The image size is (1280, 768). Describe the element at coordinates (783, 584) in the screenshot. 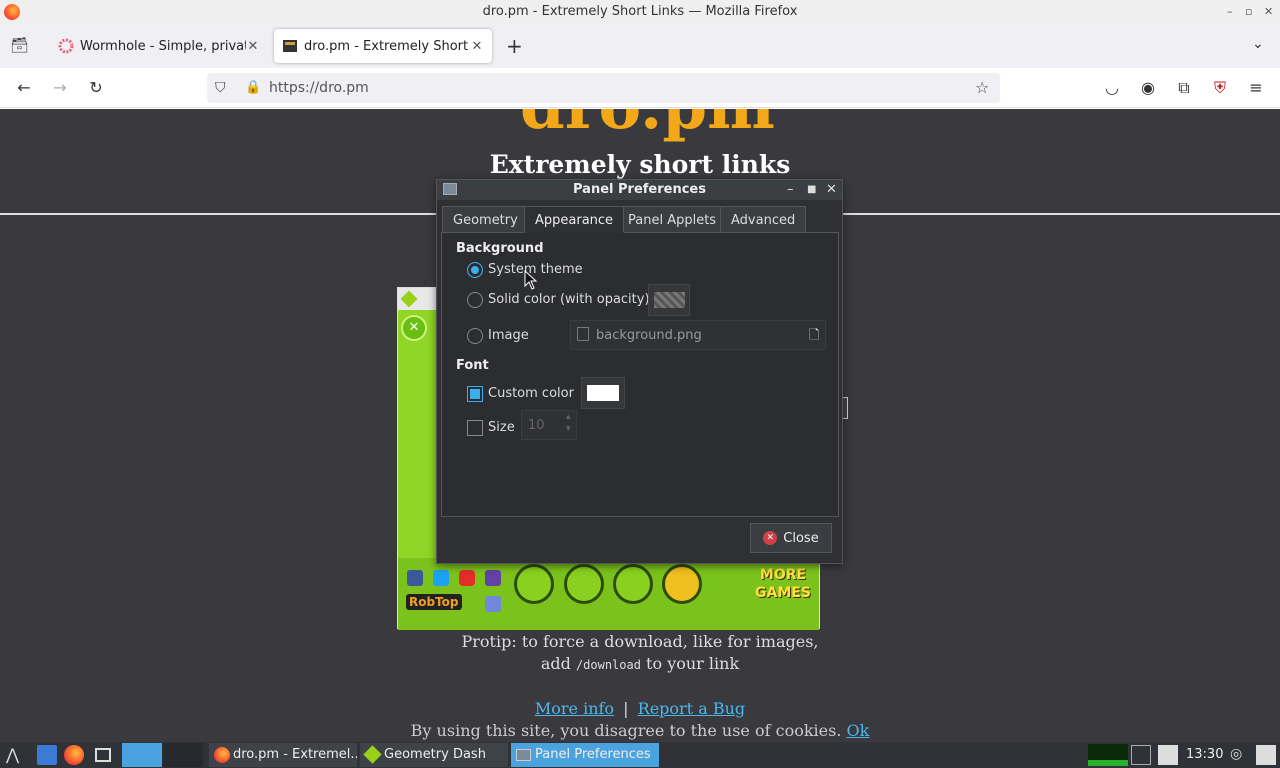

I see `more-games-button: MORE GAMES` at that location.